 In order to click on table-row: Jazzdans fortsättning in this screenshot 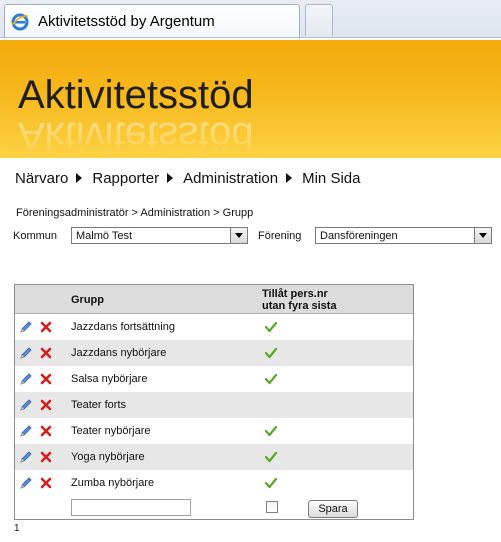, I will do `click(214, 327)`.